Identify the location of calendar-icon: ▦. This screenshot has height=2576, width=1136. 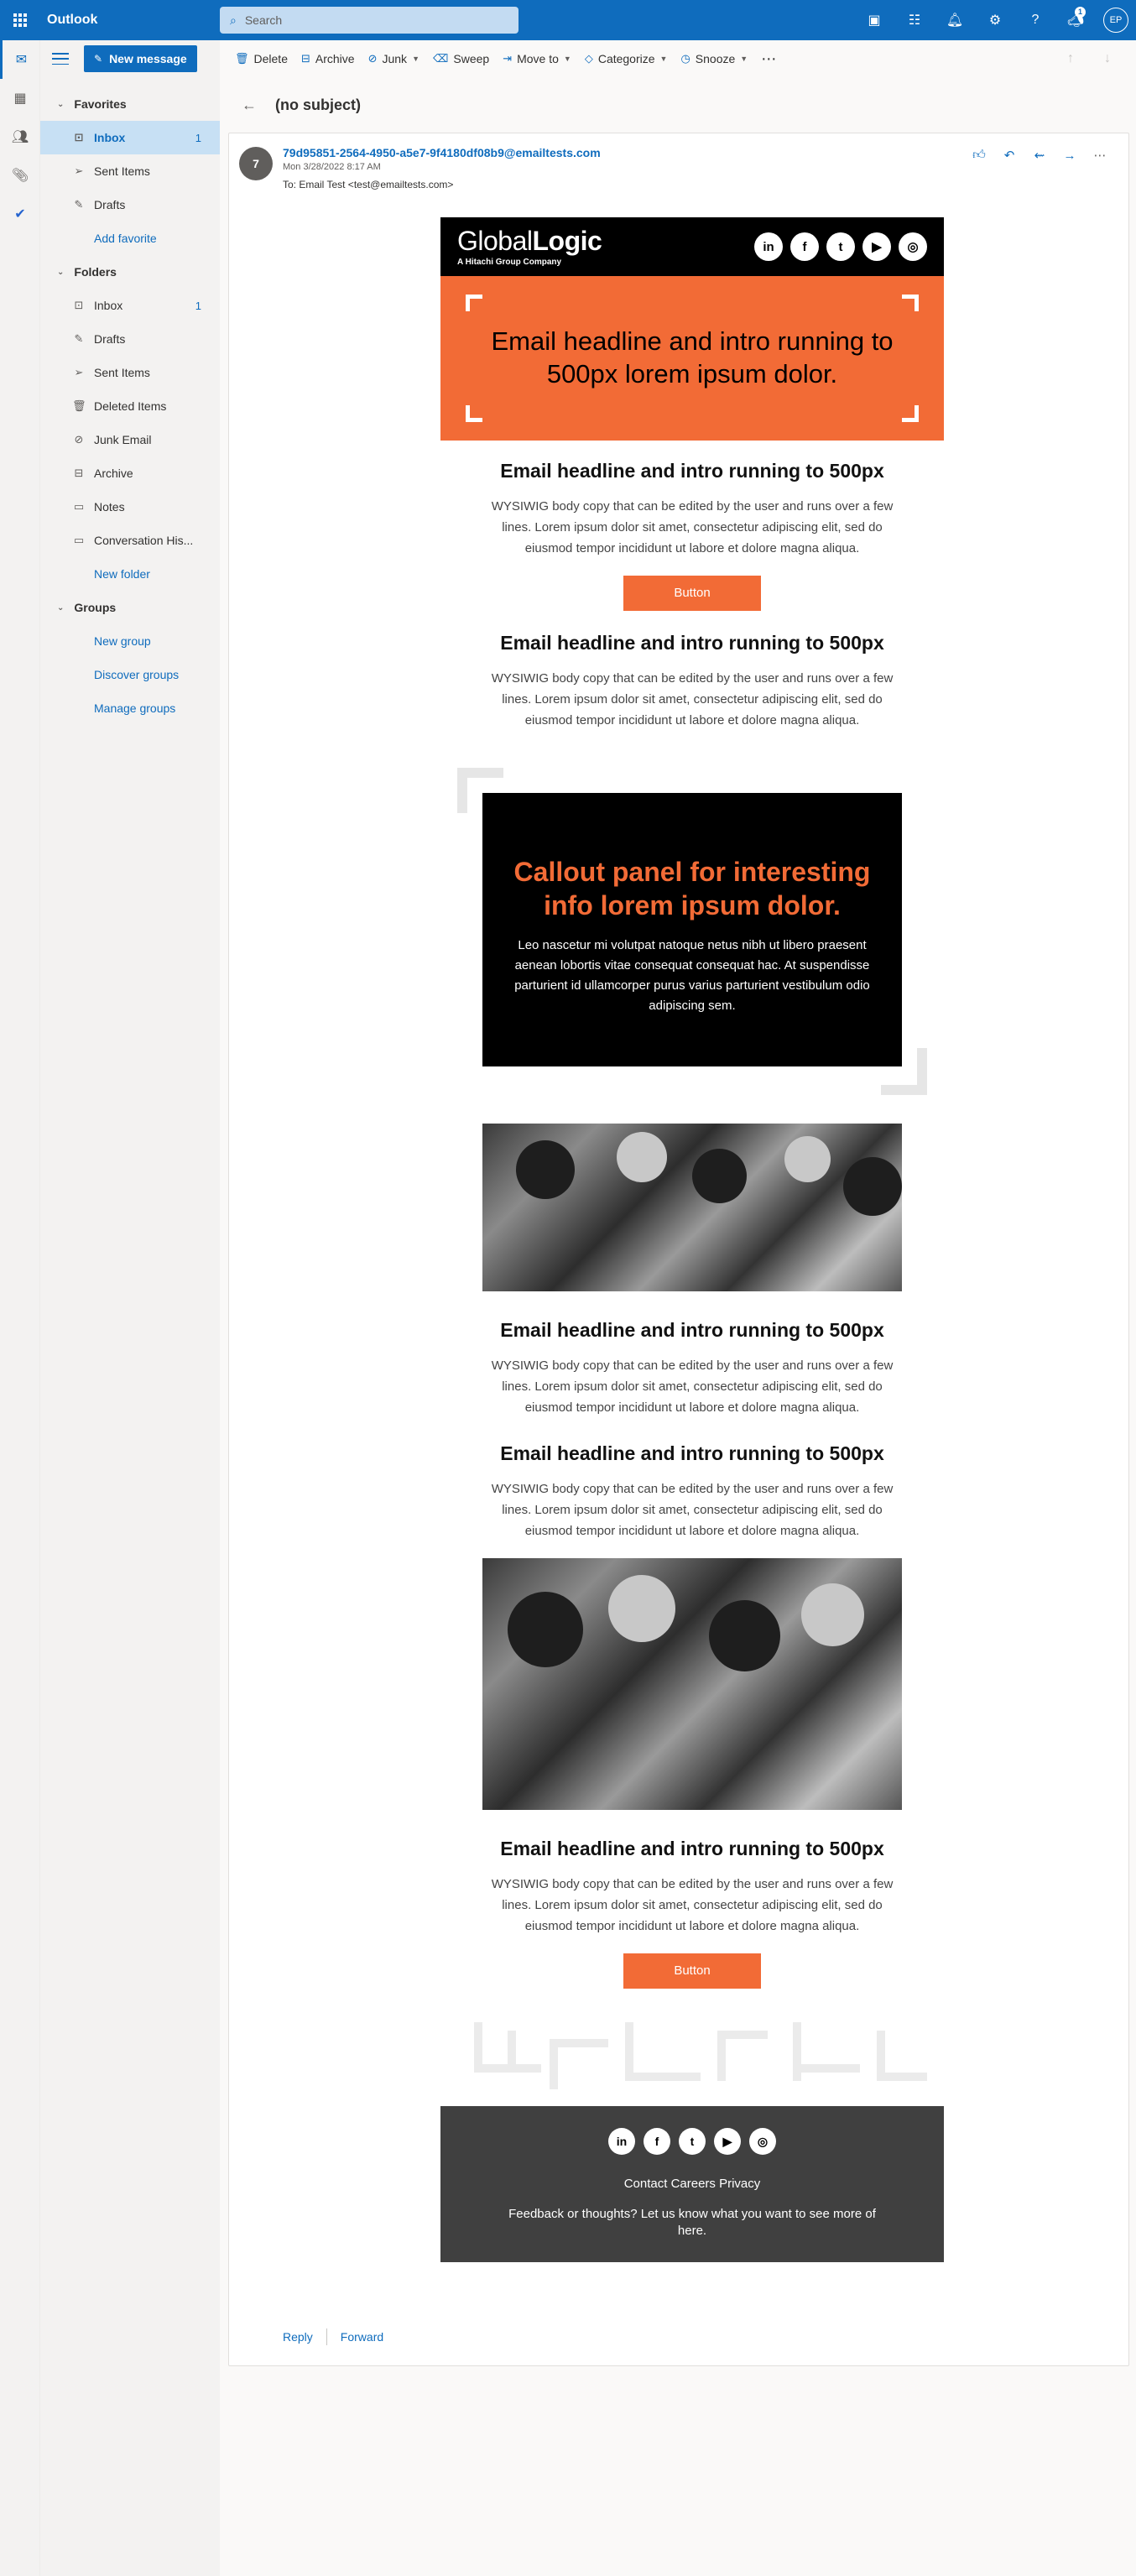
(20, 98).